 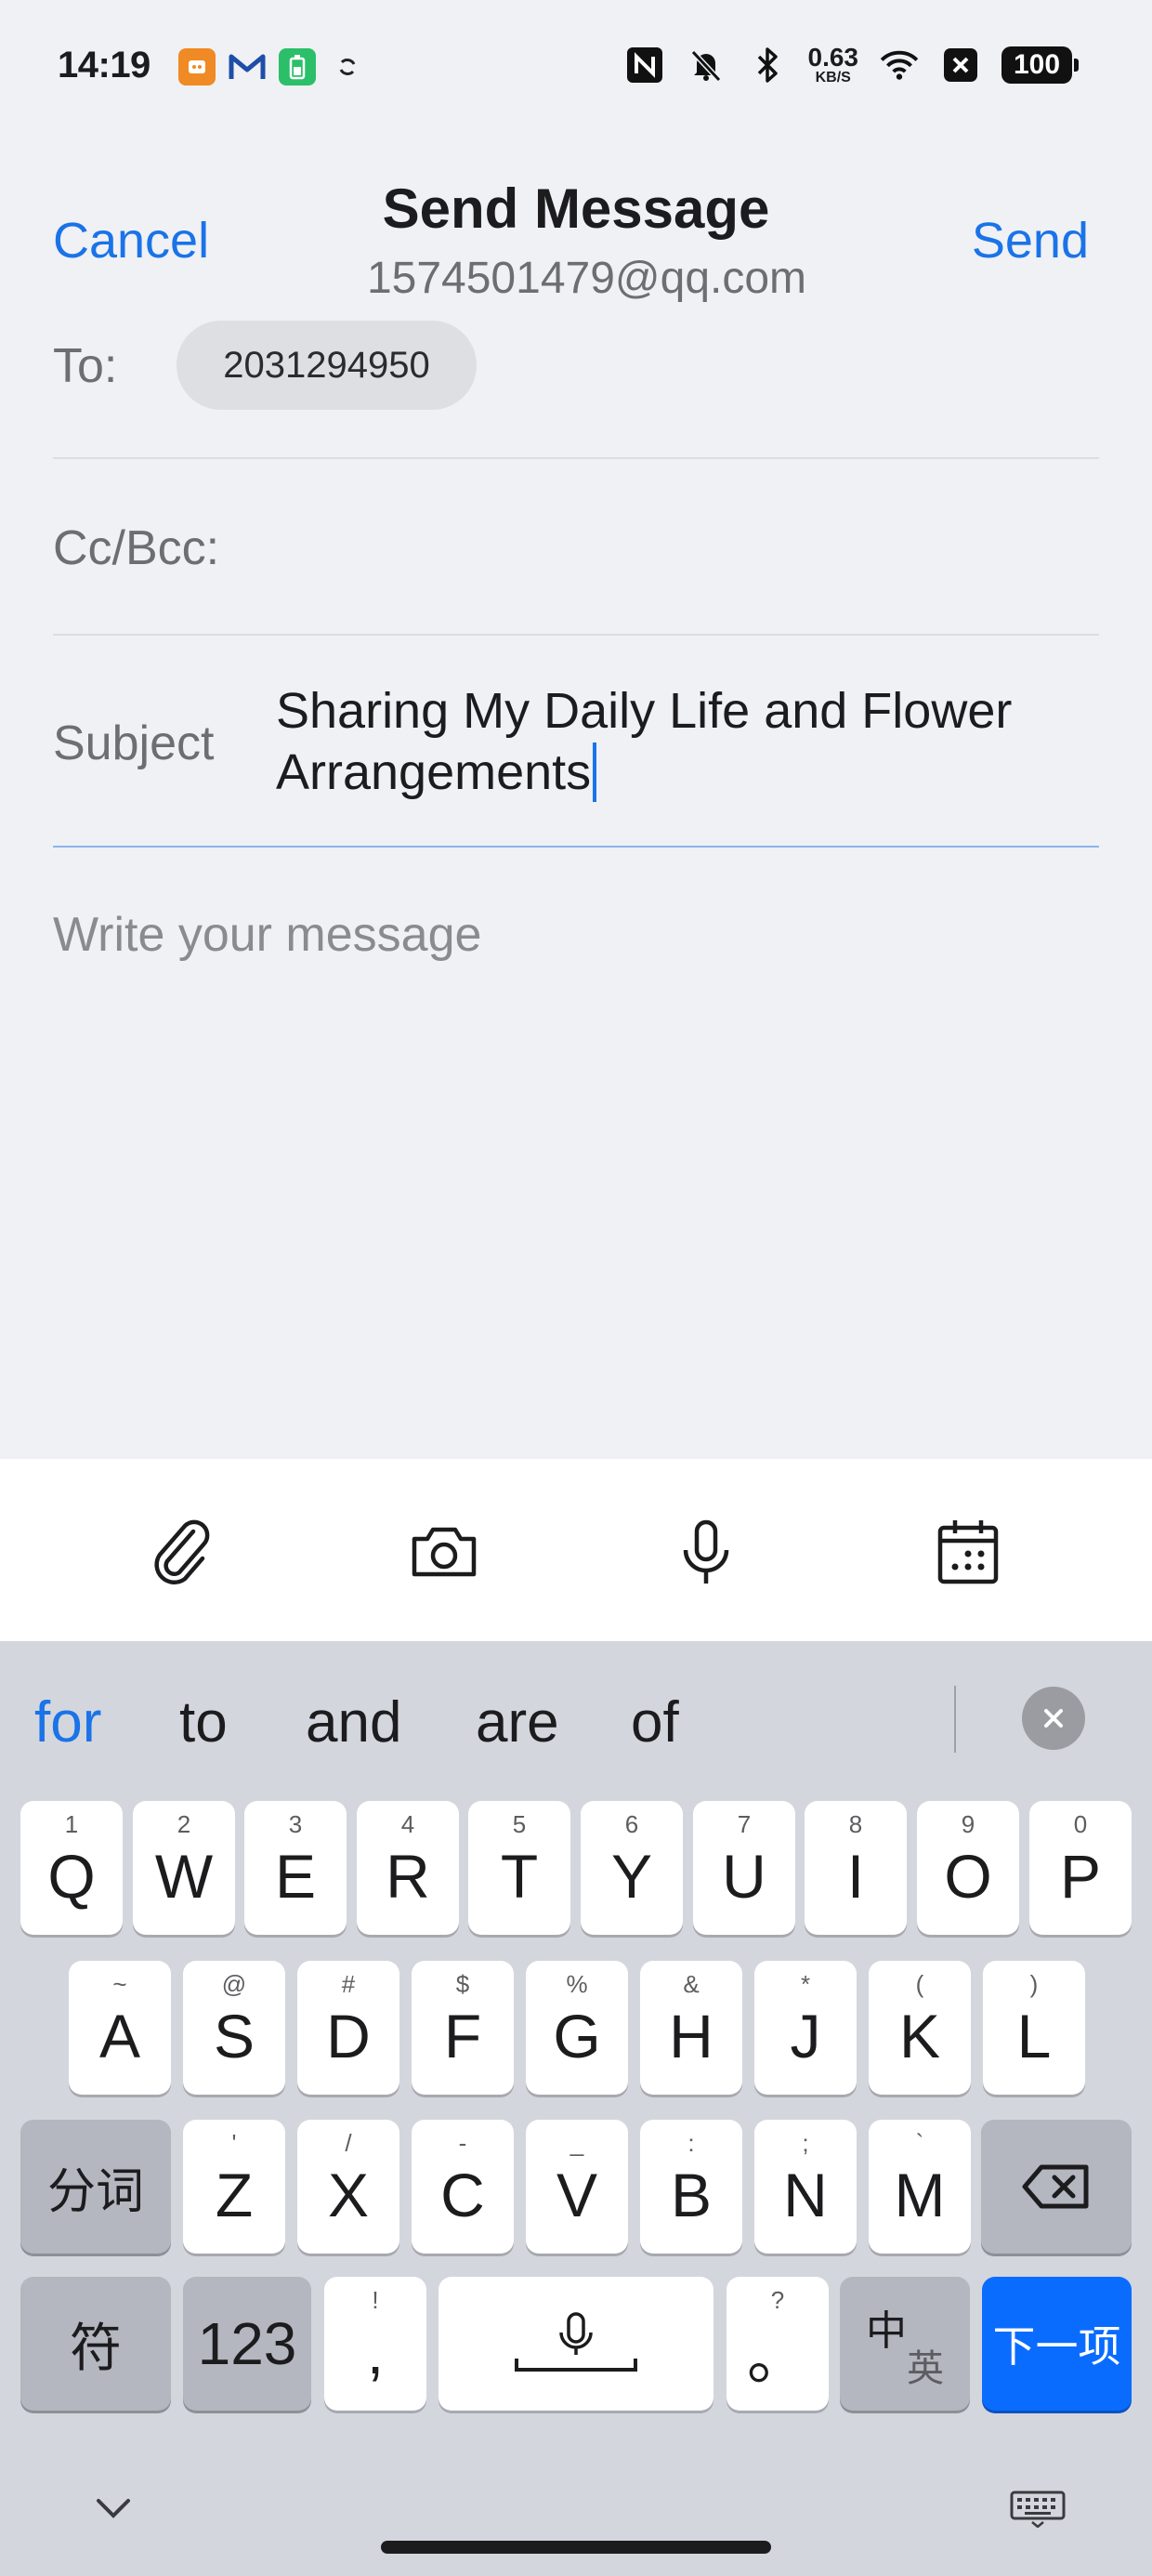 I want to click on microphone-icon, so click(x=706, y=1552).